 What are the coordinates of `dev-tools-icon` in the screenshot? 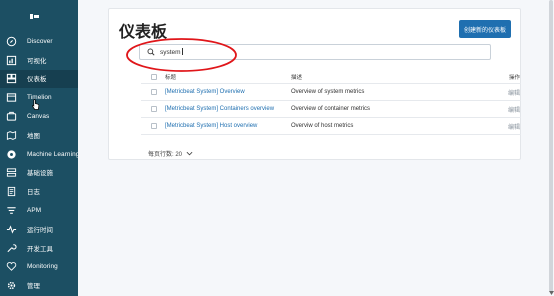 It's located at (11, 248).